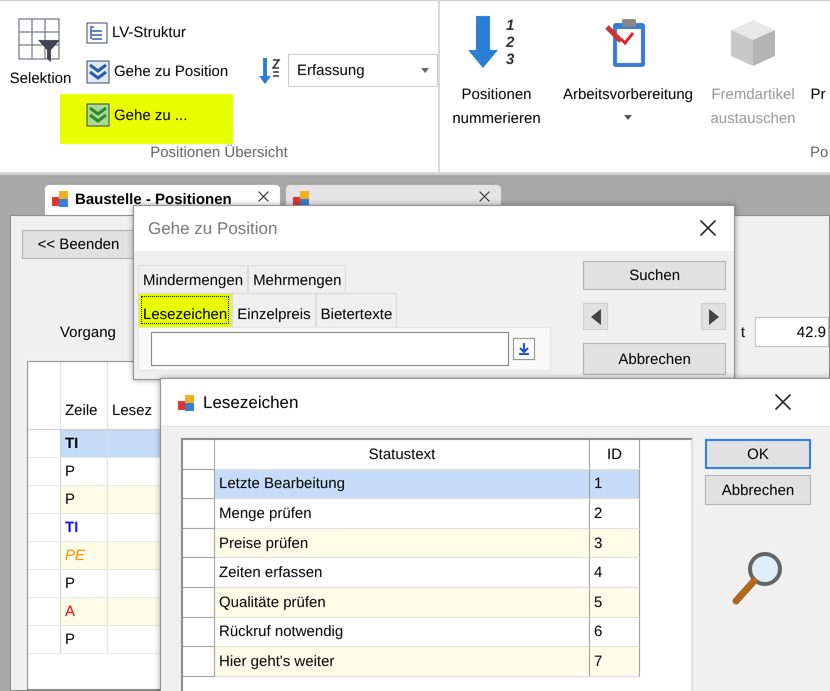  Describe the element at coordinates (136, 32) in the screenshot. I see `ribbon-button: LV-Struktur` at that location.